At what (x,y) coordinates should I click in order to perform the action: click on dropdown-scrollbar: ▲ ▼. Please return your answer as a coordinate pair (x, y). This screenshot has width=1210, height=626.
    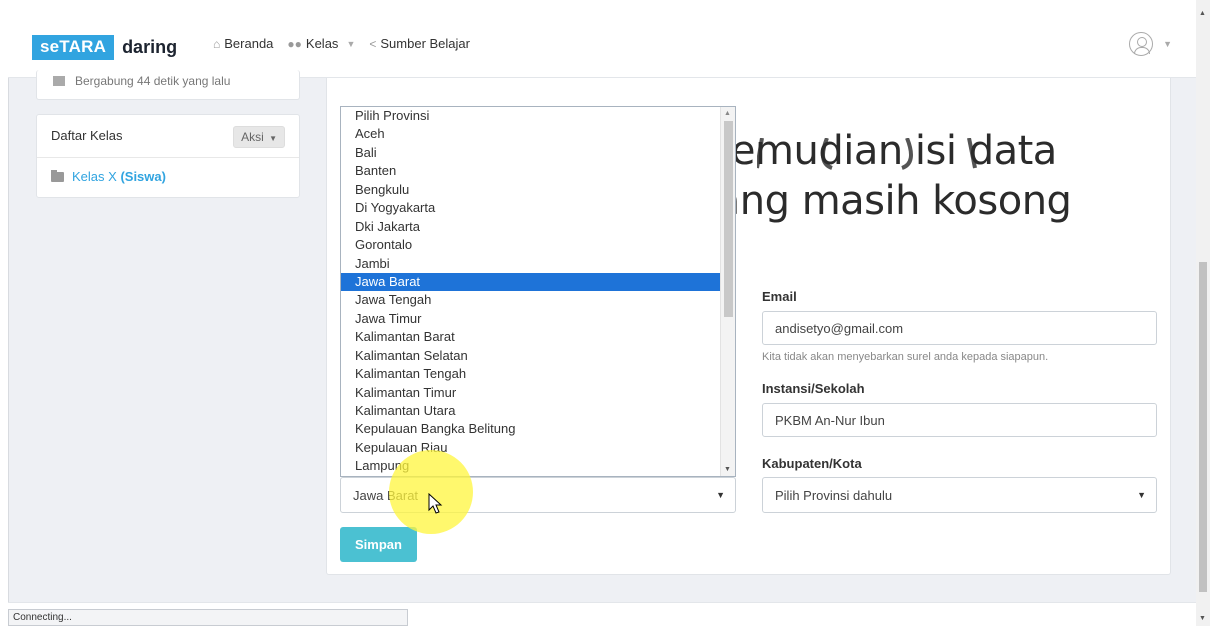
    Looking at the image, I should click on (727, 291).